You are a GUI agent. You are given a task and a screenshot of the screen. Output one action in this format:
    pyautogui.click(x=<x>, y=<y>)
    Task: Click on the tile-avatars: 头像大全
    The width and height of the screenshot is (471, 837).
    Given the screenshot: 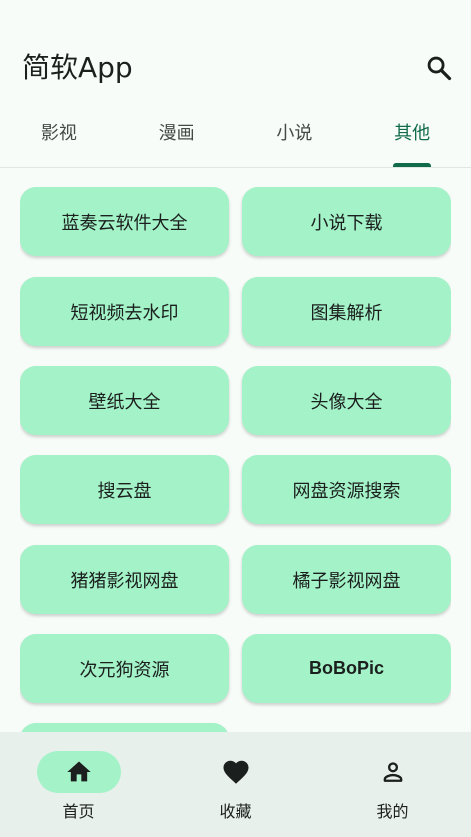 What is the action you would take?
    pyautogui.click(x=346, y=400)
    